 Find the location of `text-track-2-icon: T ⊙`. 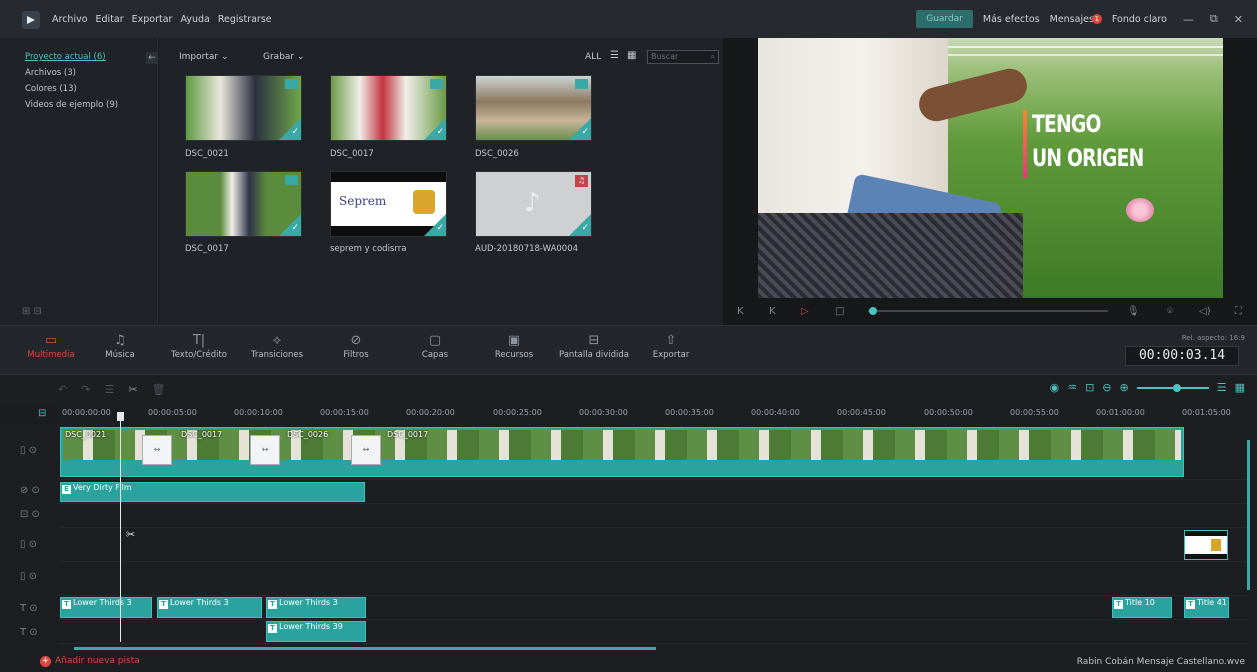

text-track-2-icon: T ⊙ is located at coordinates (29, 632).